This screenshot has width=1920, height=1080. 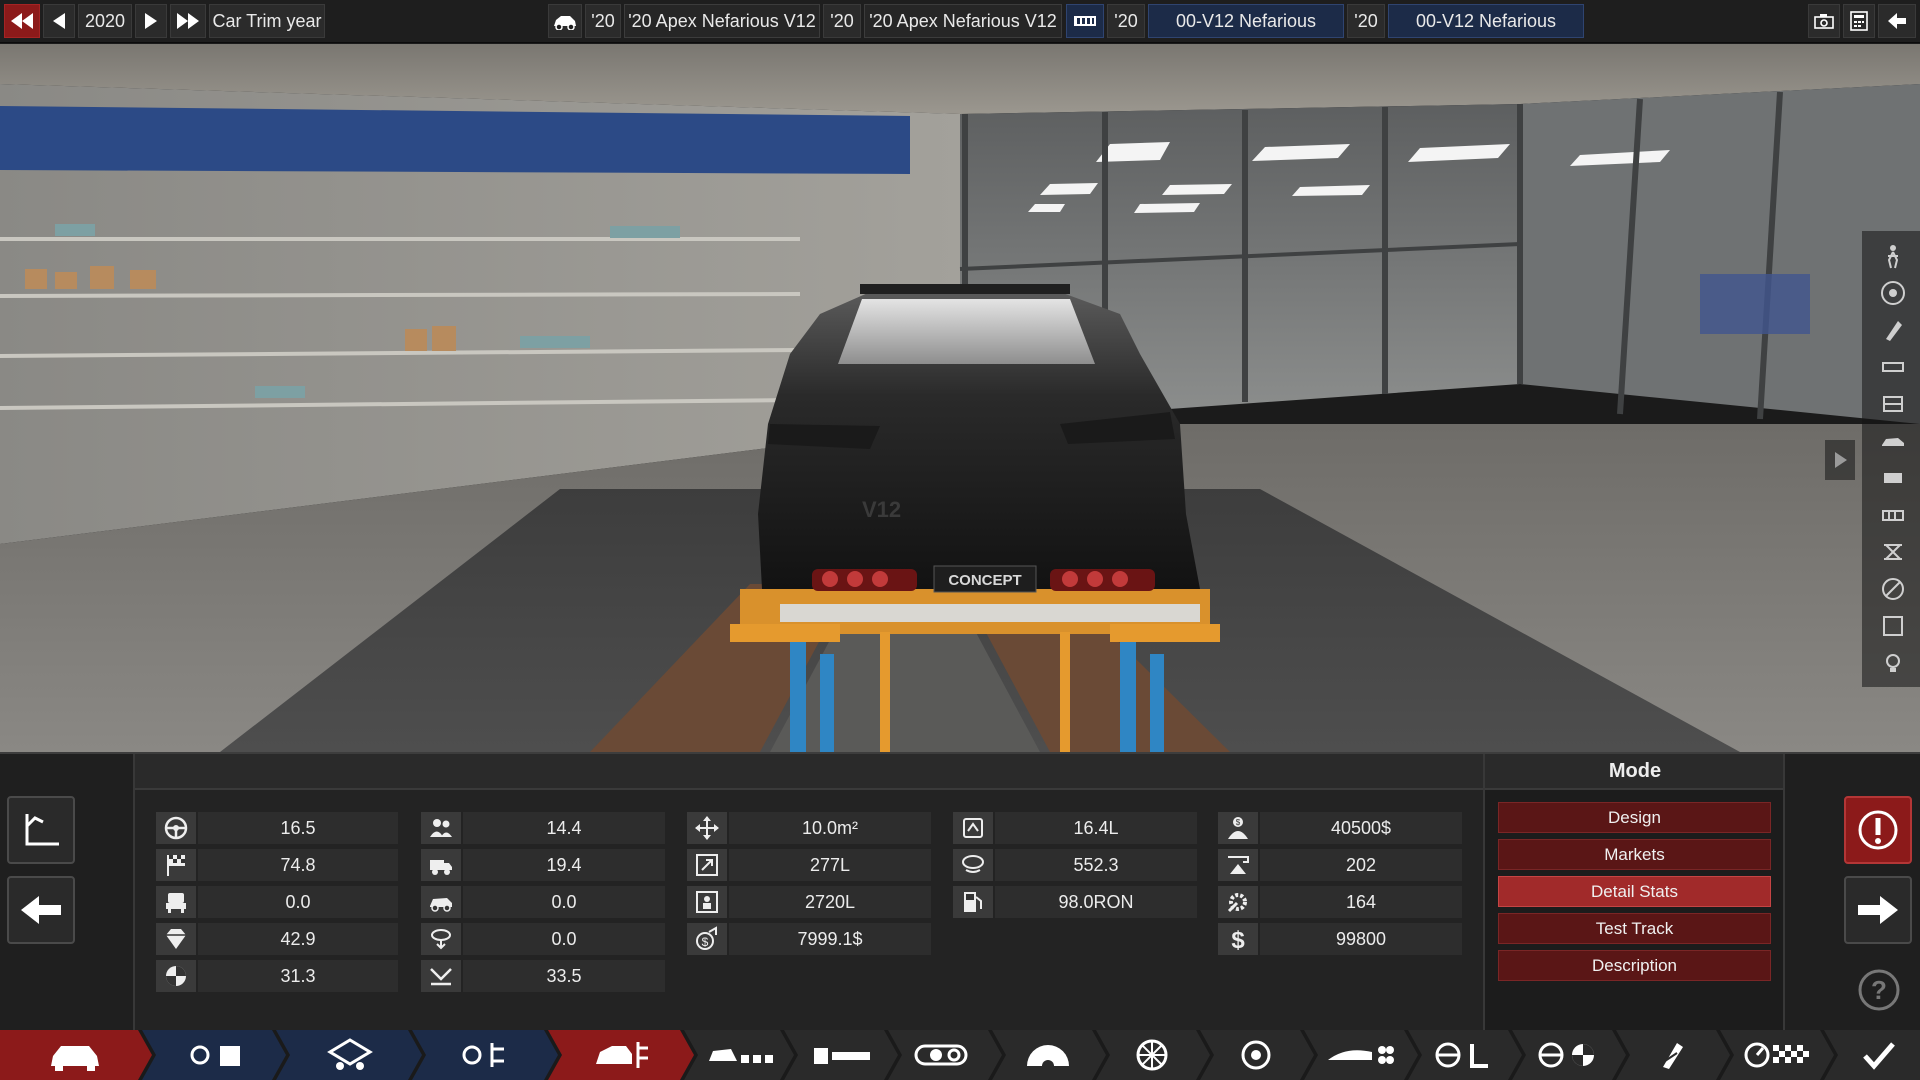 What do you see at coordinates (1360, 1055) in the screenshot?
I see `tab-aero` at bounding box center [1360, 1055].